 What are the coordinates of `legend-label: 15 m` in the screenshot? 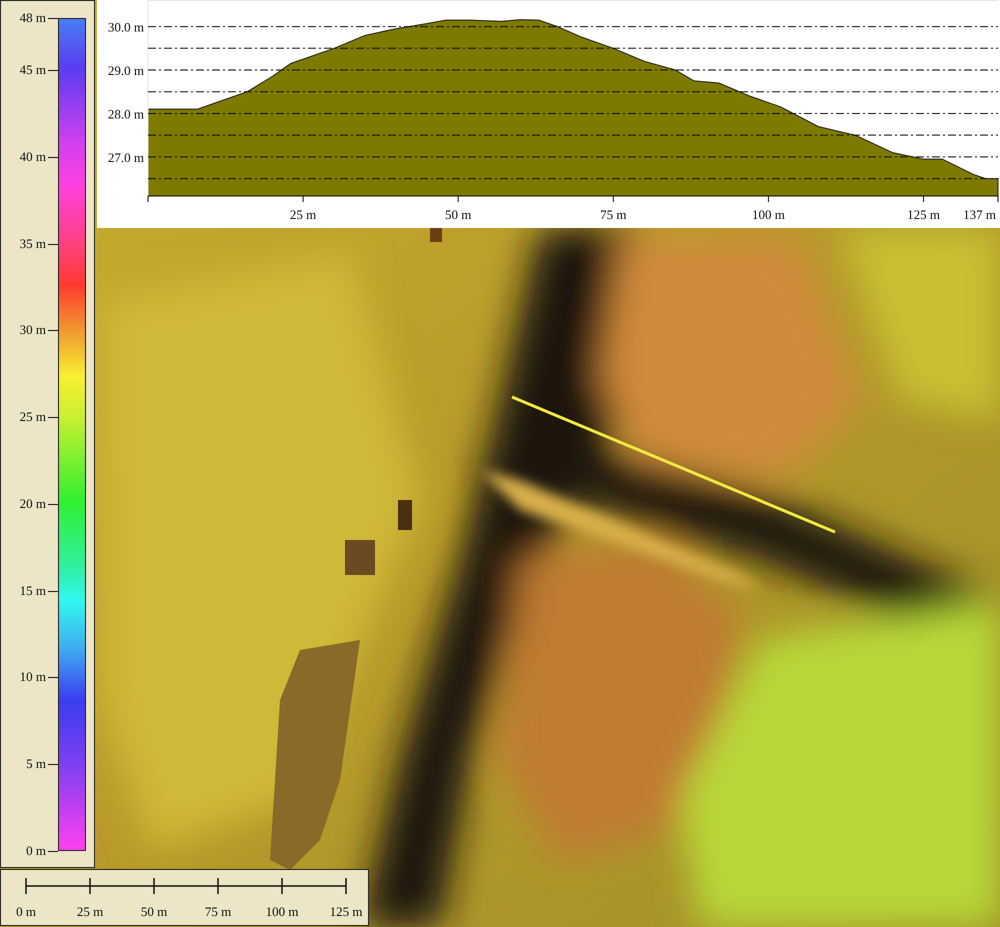 It's located at (33, 590).